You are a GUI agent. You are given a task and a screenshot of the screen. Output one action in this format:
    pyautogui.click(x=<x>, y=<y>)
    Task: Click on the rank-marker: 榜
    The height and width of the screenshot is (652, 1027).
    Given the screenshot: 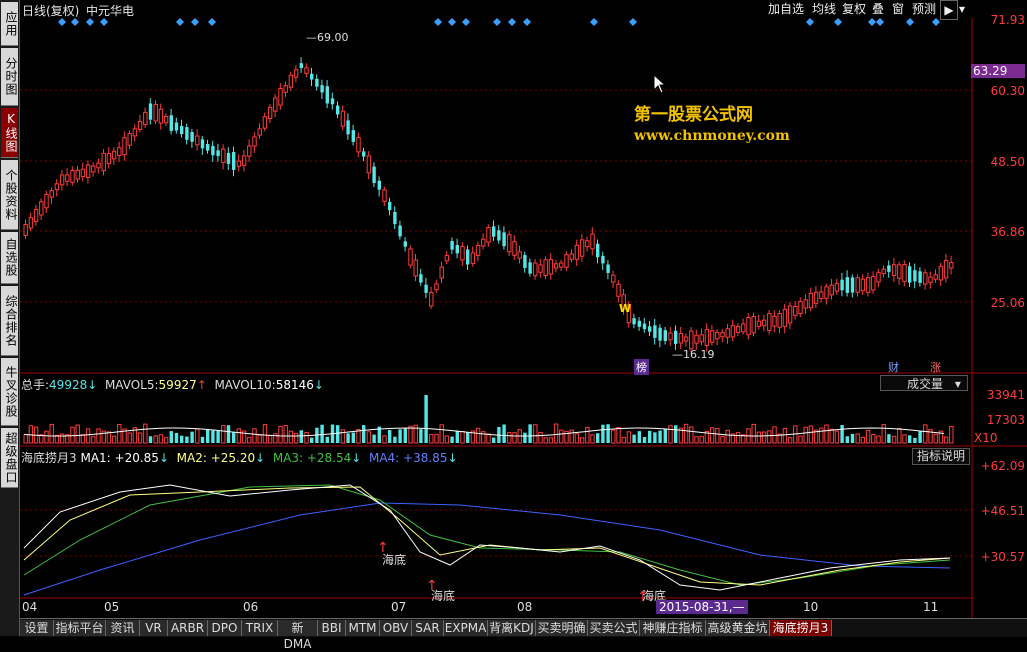 What is the action you would take?
    pyautogui.click(x=641, y=367)
    